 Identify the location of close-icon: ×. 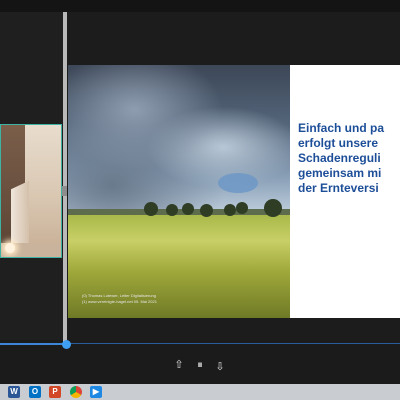
(57, 128).